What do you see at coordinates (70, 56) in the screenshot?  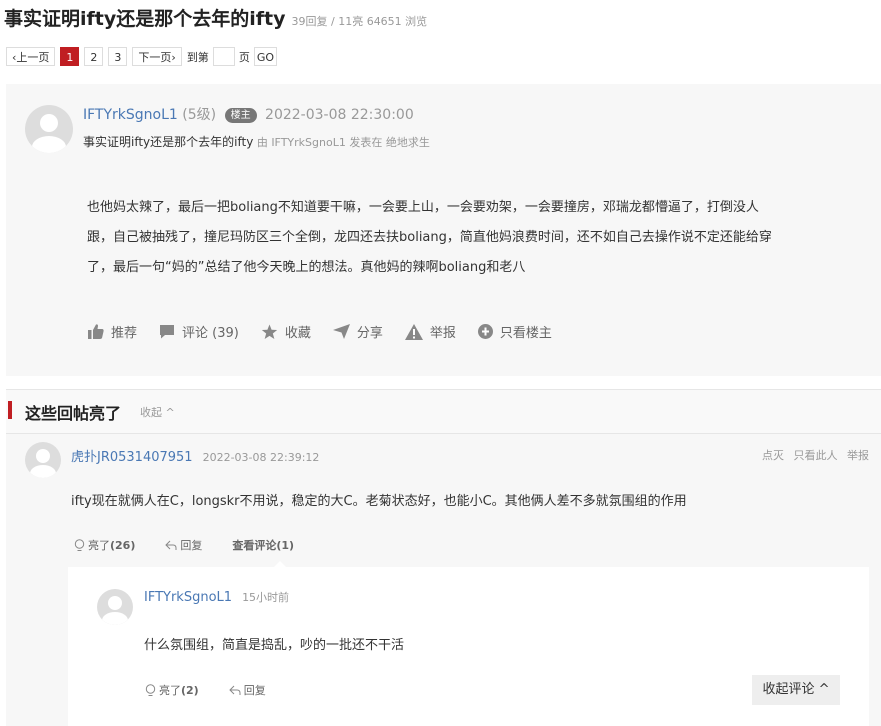 I see `page-1-button: 1` at bounding box center [70, 56].